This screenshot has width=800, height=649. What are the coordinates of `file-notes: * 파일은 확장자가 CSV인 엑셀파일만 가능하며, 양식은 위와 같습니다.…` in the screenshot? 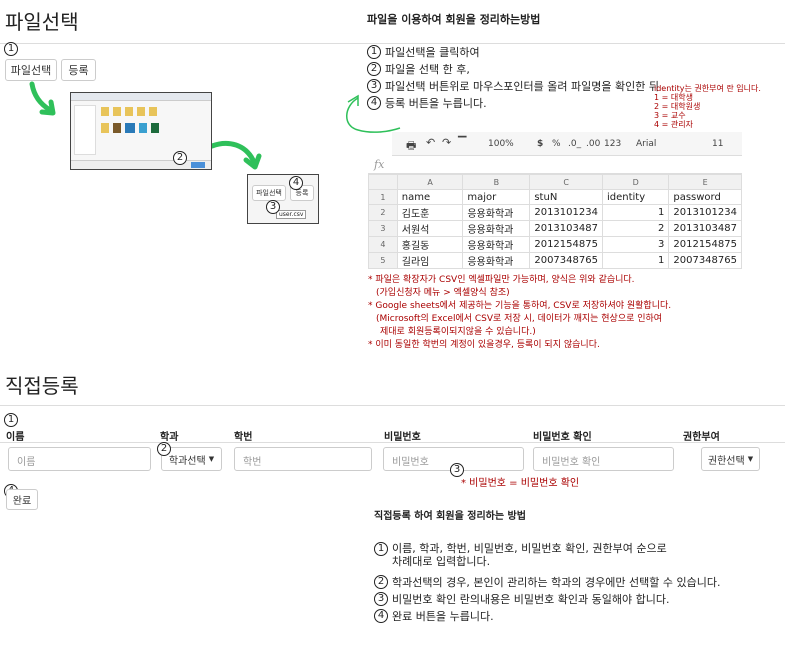 It's located at (520, 312).